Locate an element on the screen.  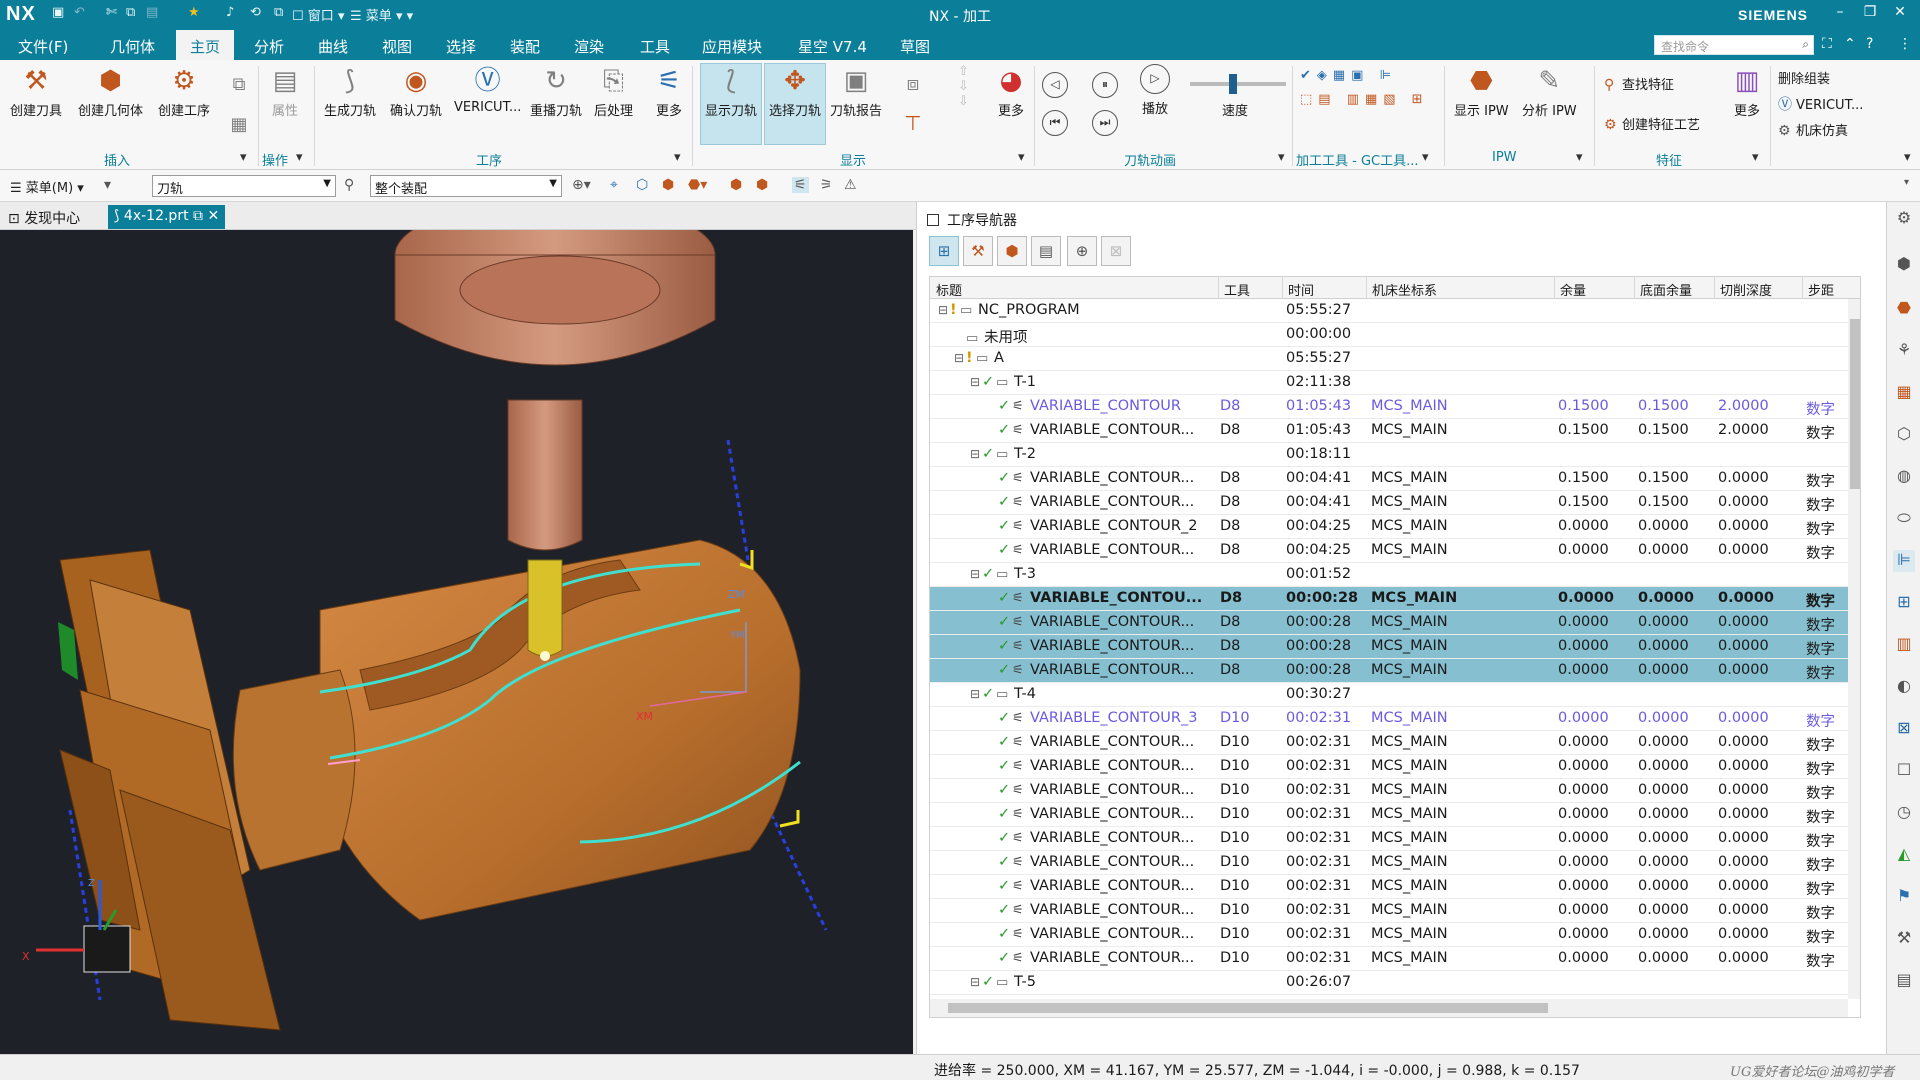
column-header-title: 标题 is located at coordinates (949, 289).